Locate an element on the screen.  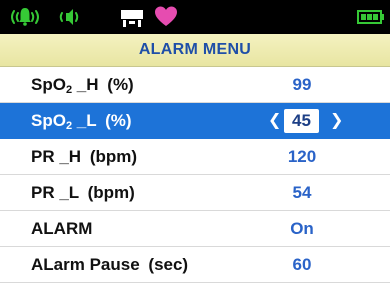
pr-low-value: 54 is located at coordinates (302, 192).